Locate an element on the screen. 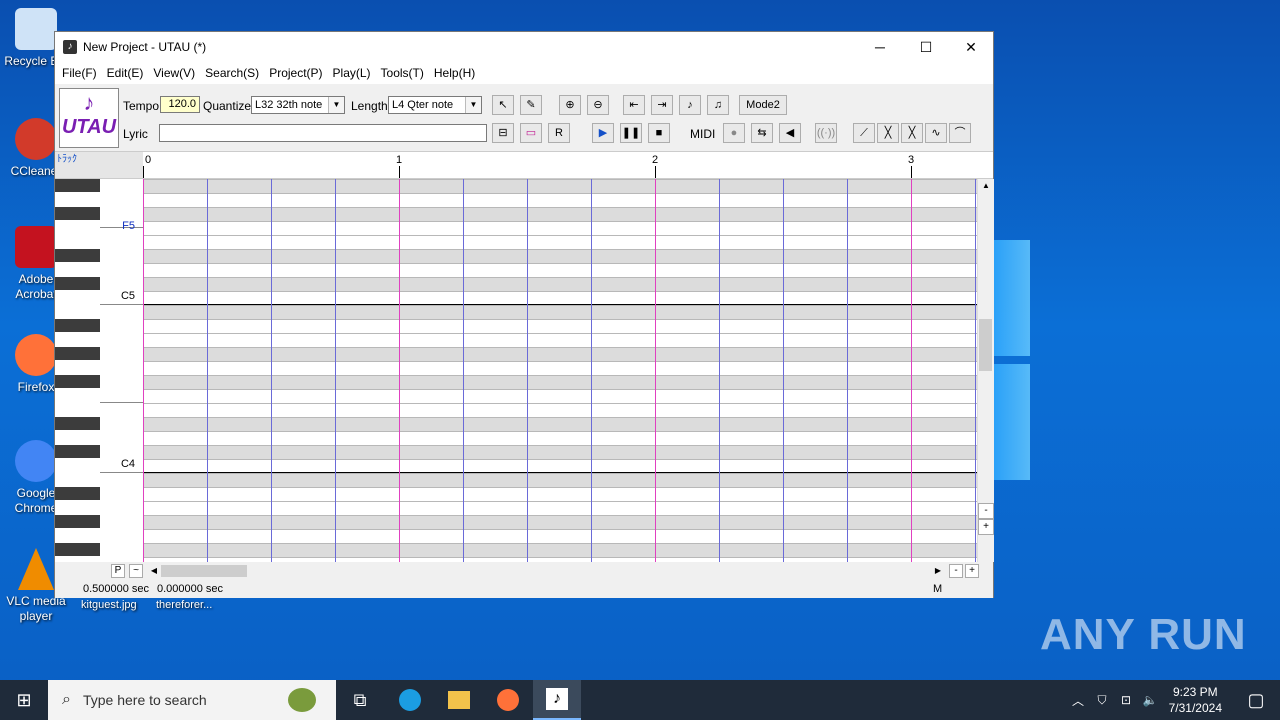 Image resolution: width=1280 pixels, height=720 pixels. taskbar-utau: ♪ is located at coordinates (557, 700).